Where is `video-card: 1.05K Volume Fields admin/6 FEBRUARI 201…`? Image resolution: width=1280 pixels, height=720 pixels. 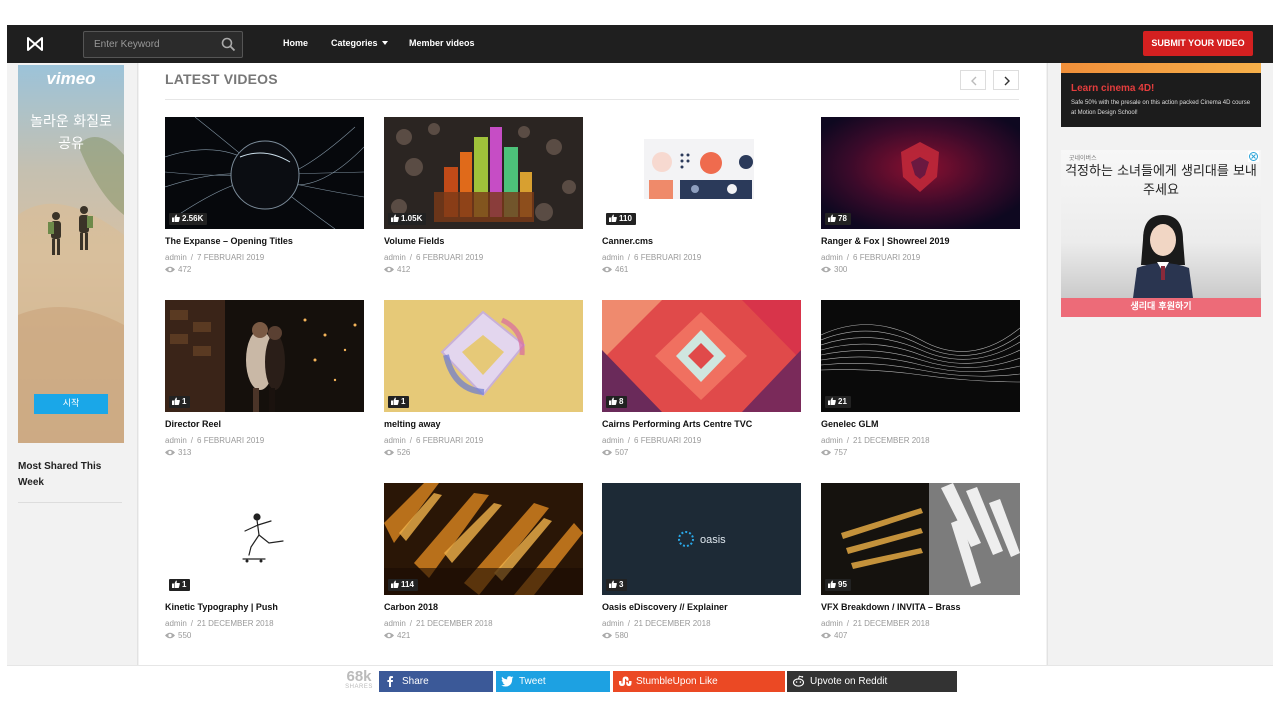 video-card: 1.05K Volume Fields admin/6 FEBRUARI 201… is located at coordinates (483, 197).